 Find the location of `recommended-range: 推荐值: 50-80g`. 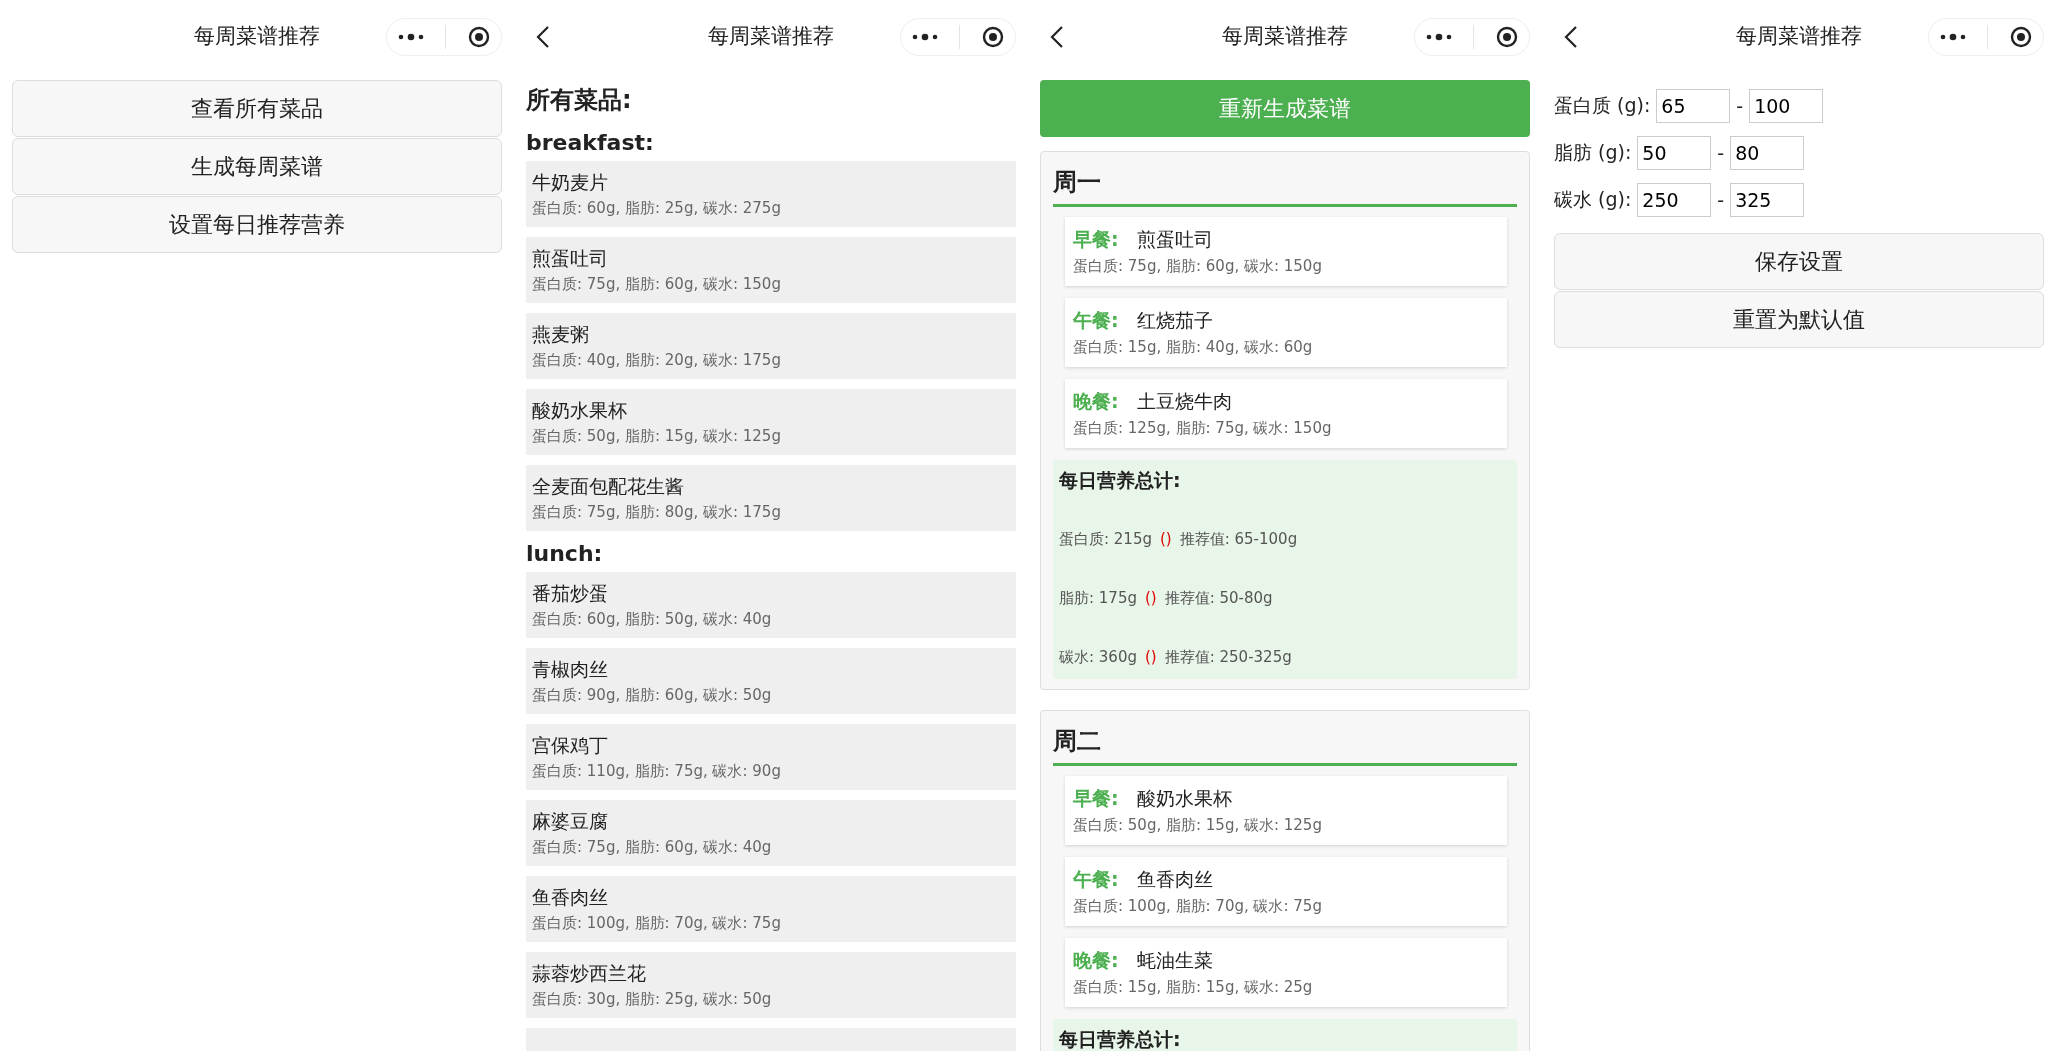

recommended-range: 推荐值: 50-80g is located at coordinates (1218, 598).